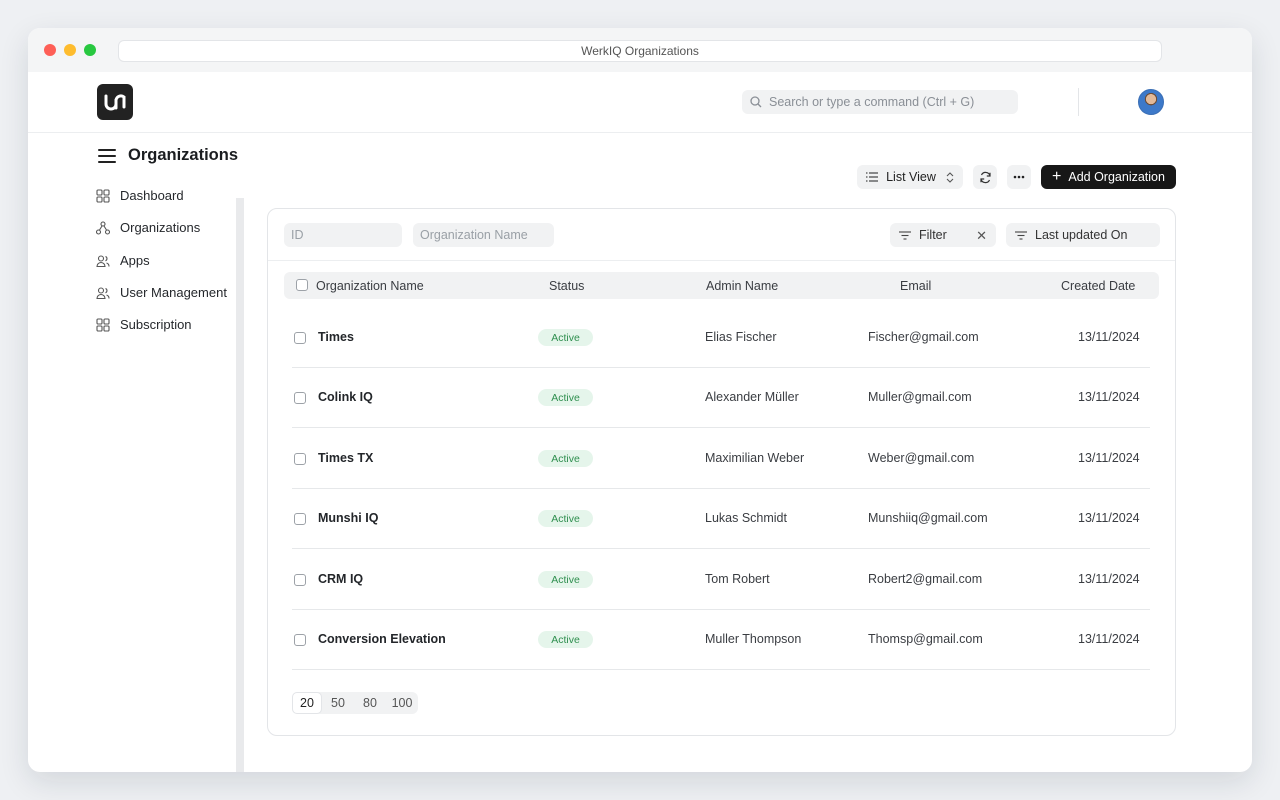 Image resolution: width=1280 pixels, height=800 pixels. What do you see at coordinates (183, 155) in the screenshot?
I see `page-title: Organizations` at bounding box center [183, 155].